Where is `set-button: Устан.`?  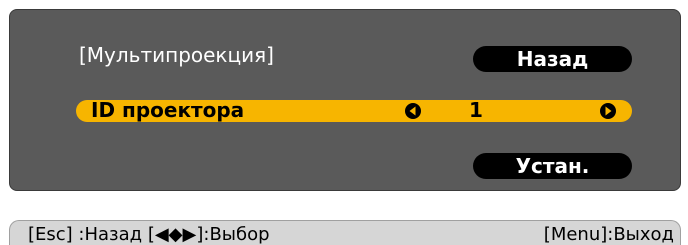
set-button: Устан. is located at coordinates (552, 166).